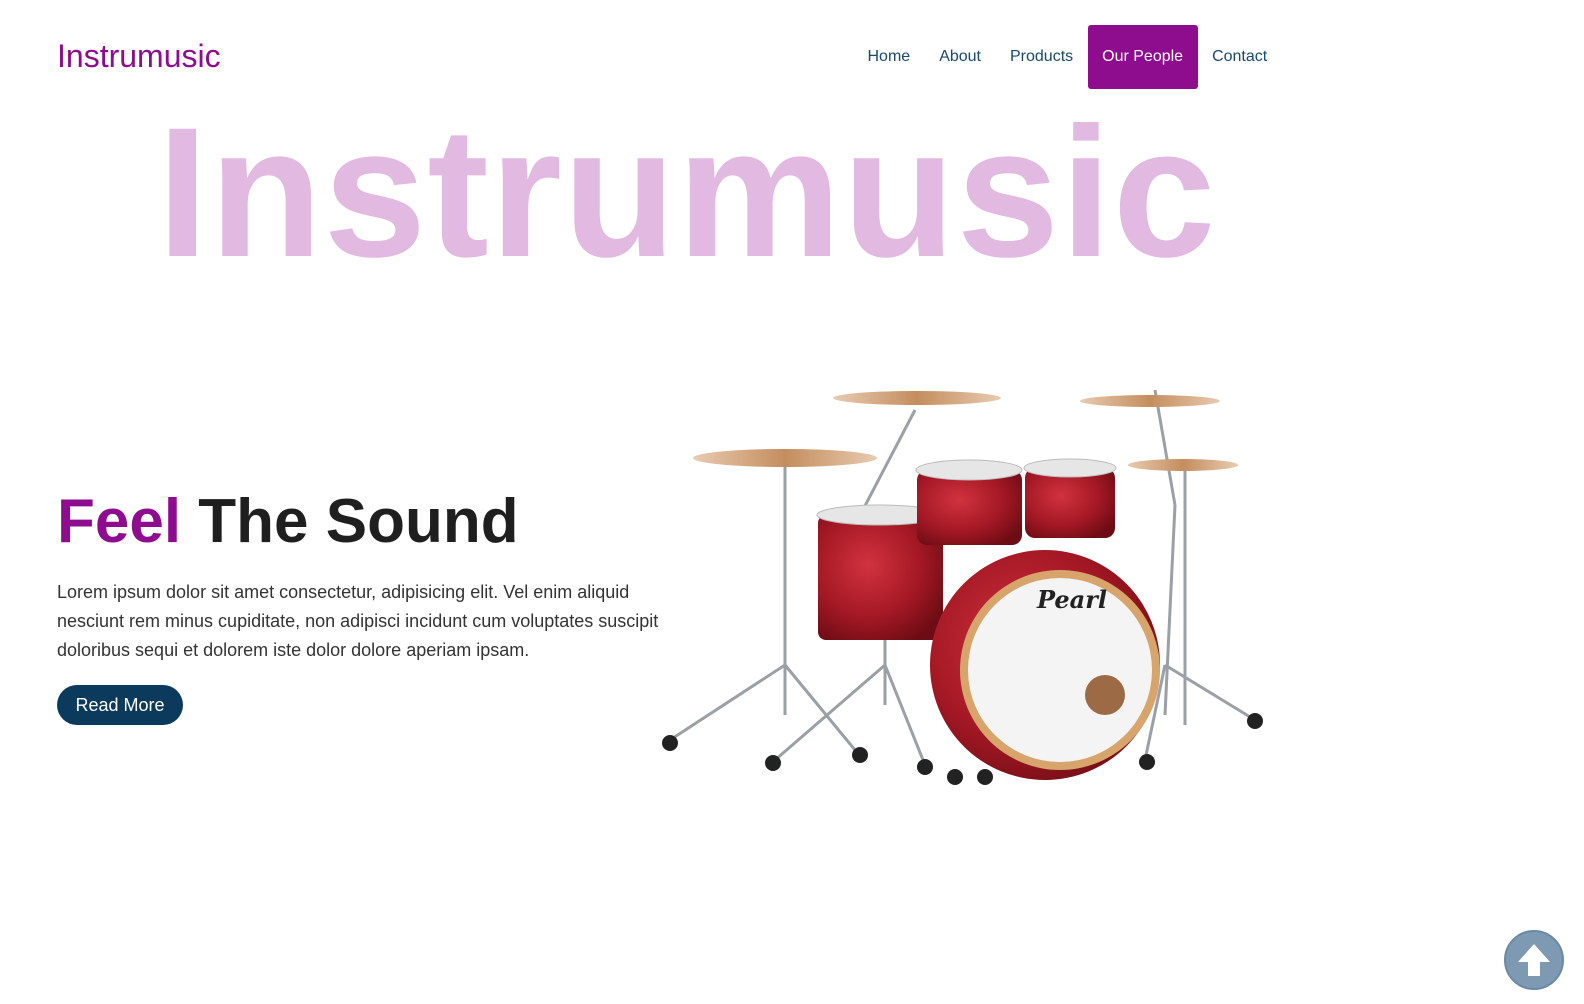 The height and width of the screenshot is (1004, 1584). Describe the element at coordinates (139, 56) in the screenshot. I see `site-logo: Instrumusic` at that location.